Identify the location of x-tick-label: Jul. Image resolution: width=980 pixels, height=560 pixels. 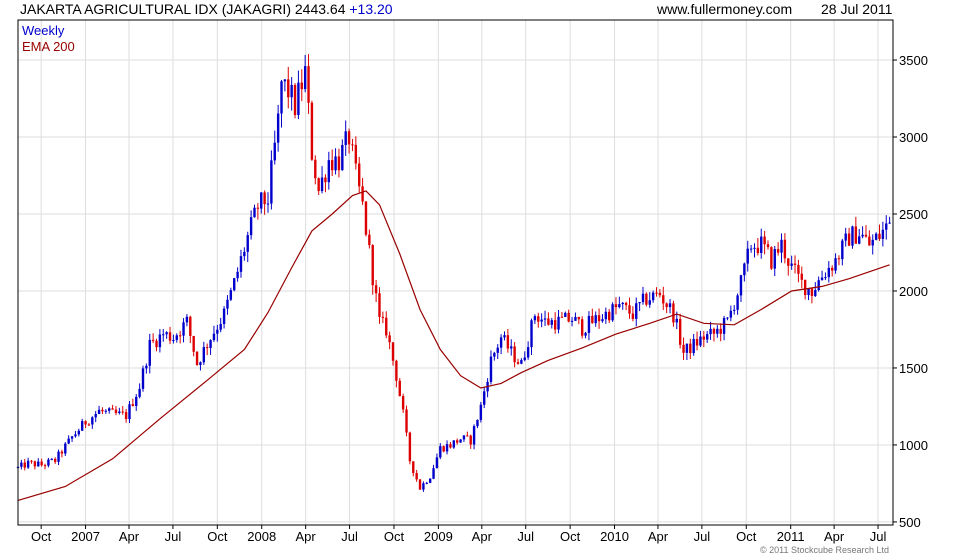
(702, 536).